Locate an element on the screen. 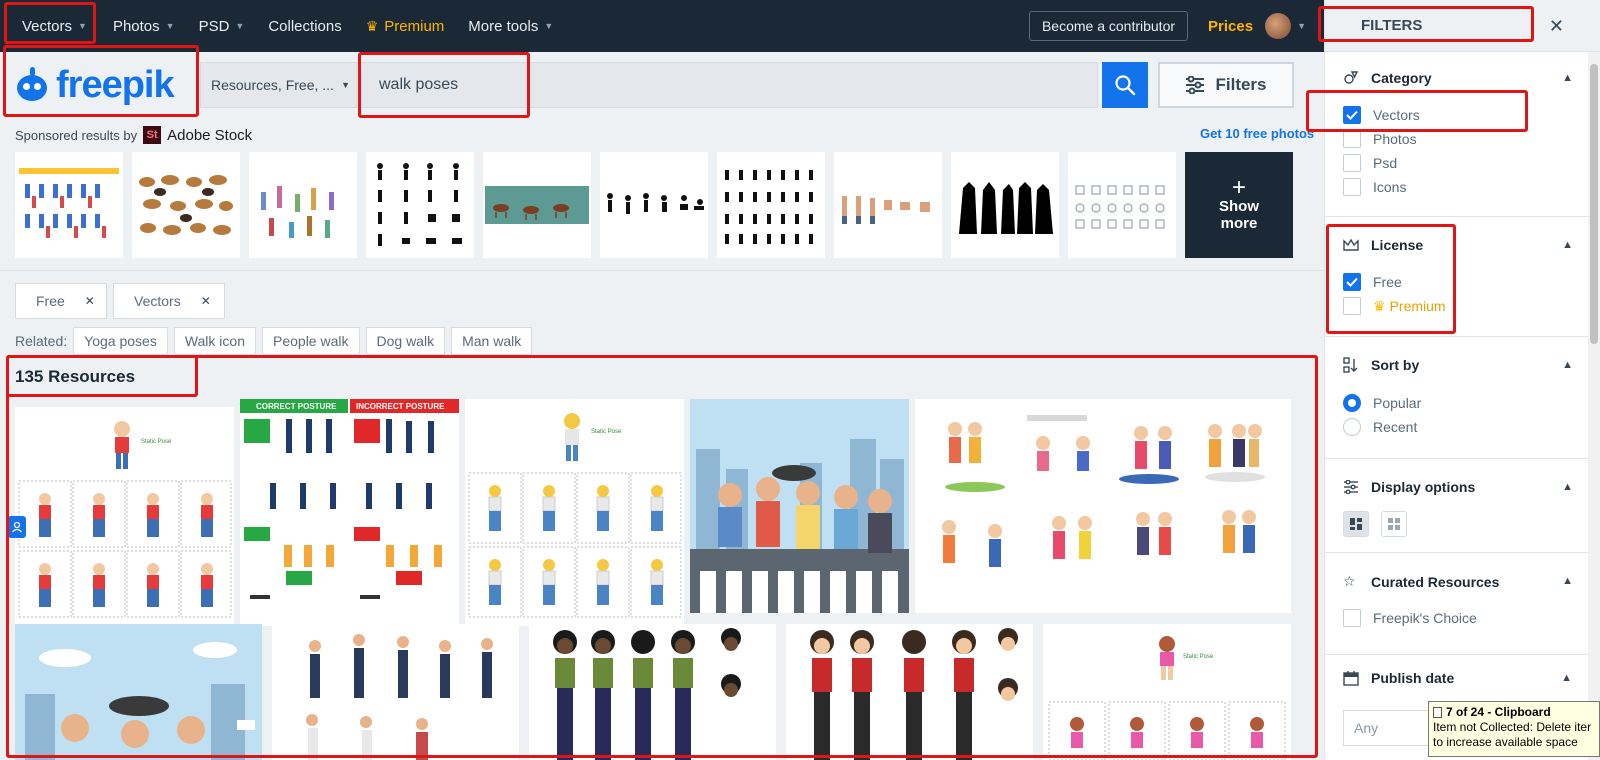 This screenshot has width=1600, height=760. sort-option-popular: Popular is located at coordinates (1382, 403).